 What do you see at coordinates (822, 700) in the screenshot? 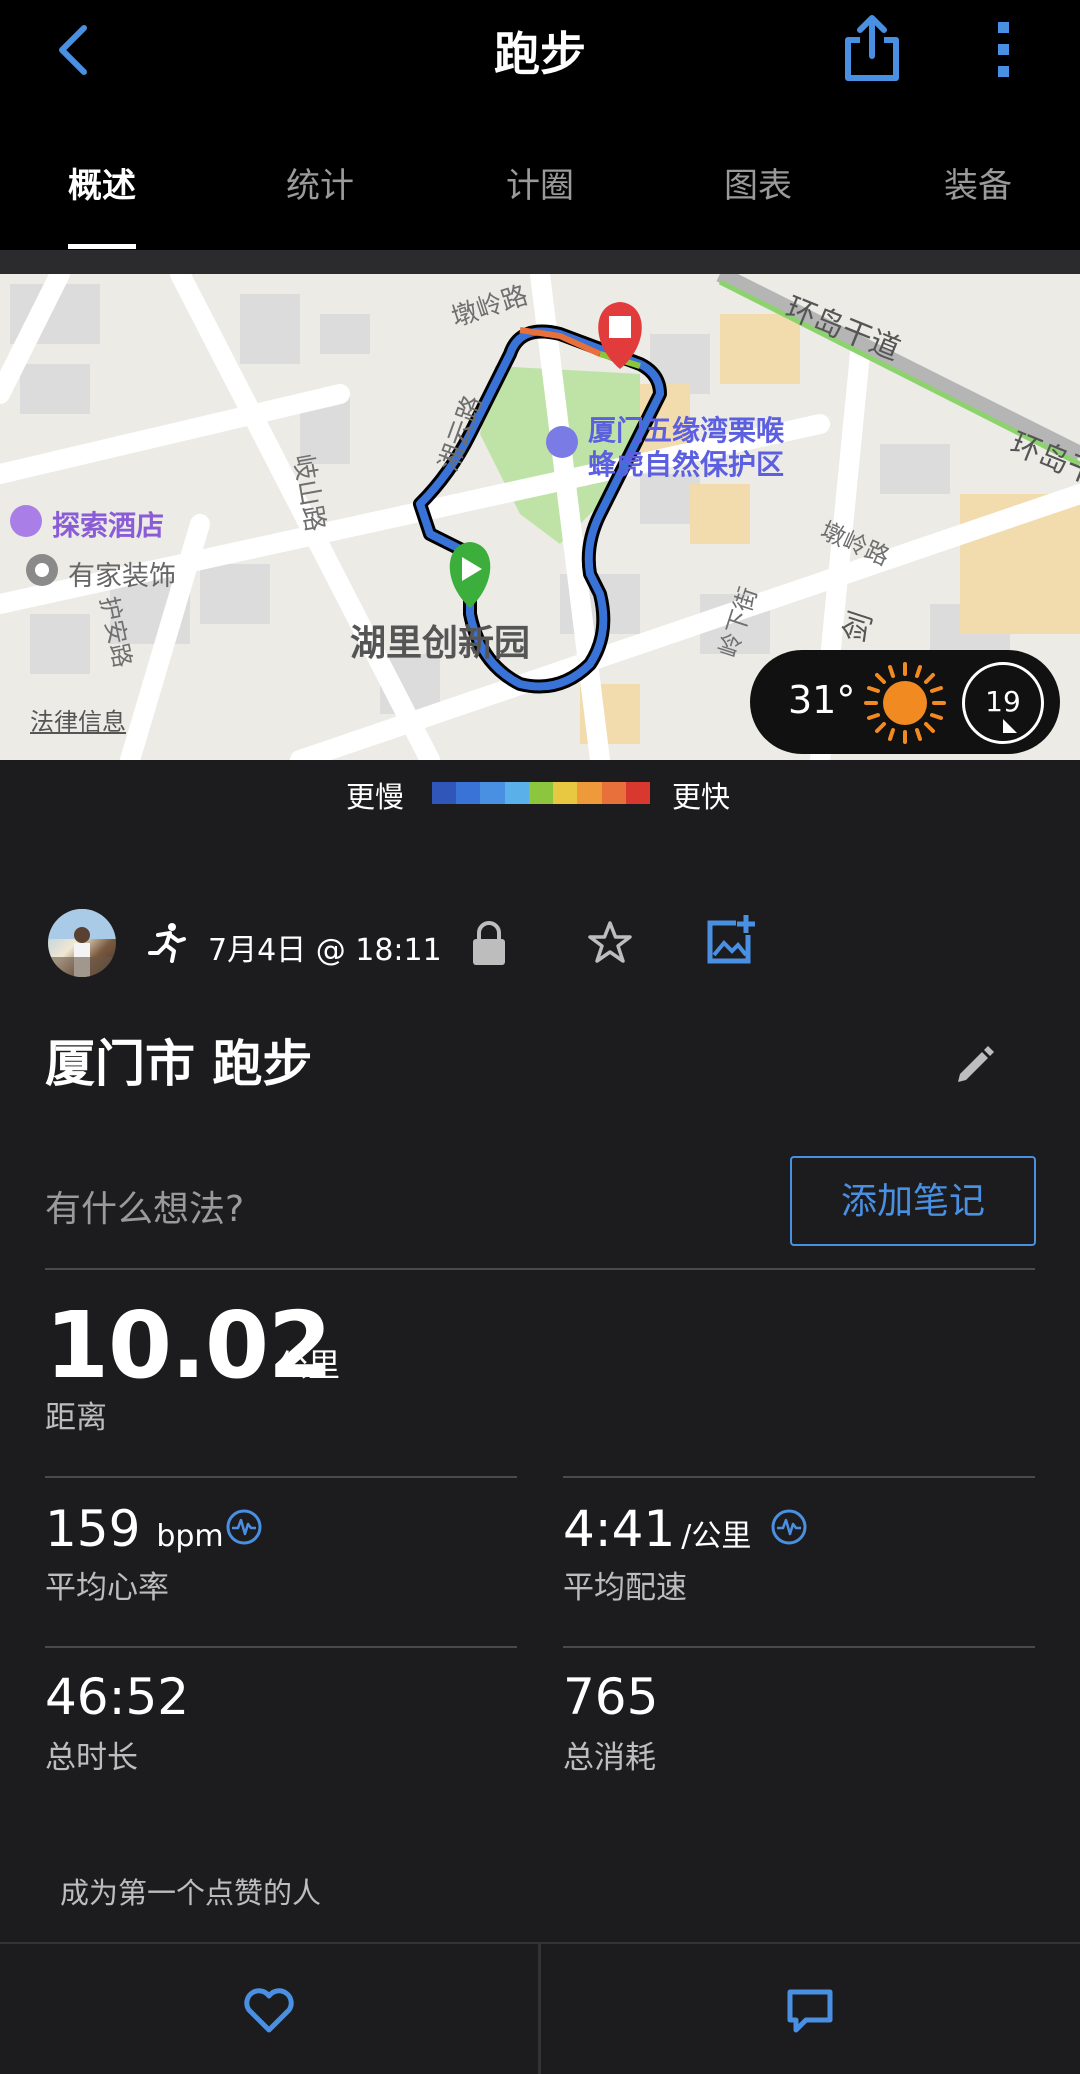
I see `temperature: 31°` at bounding box center [822, 700].